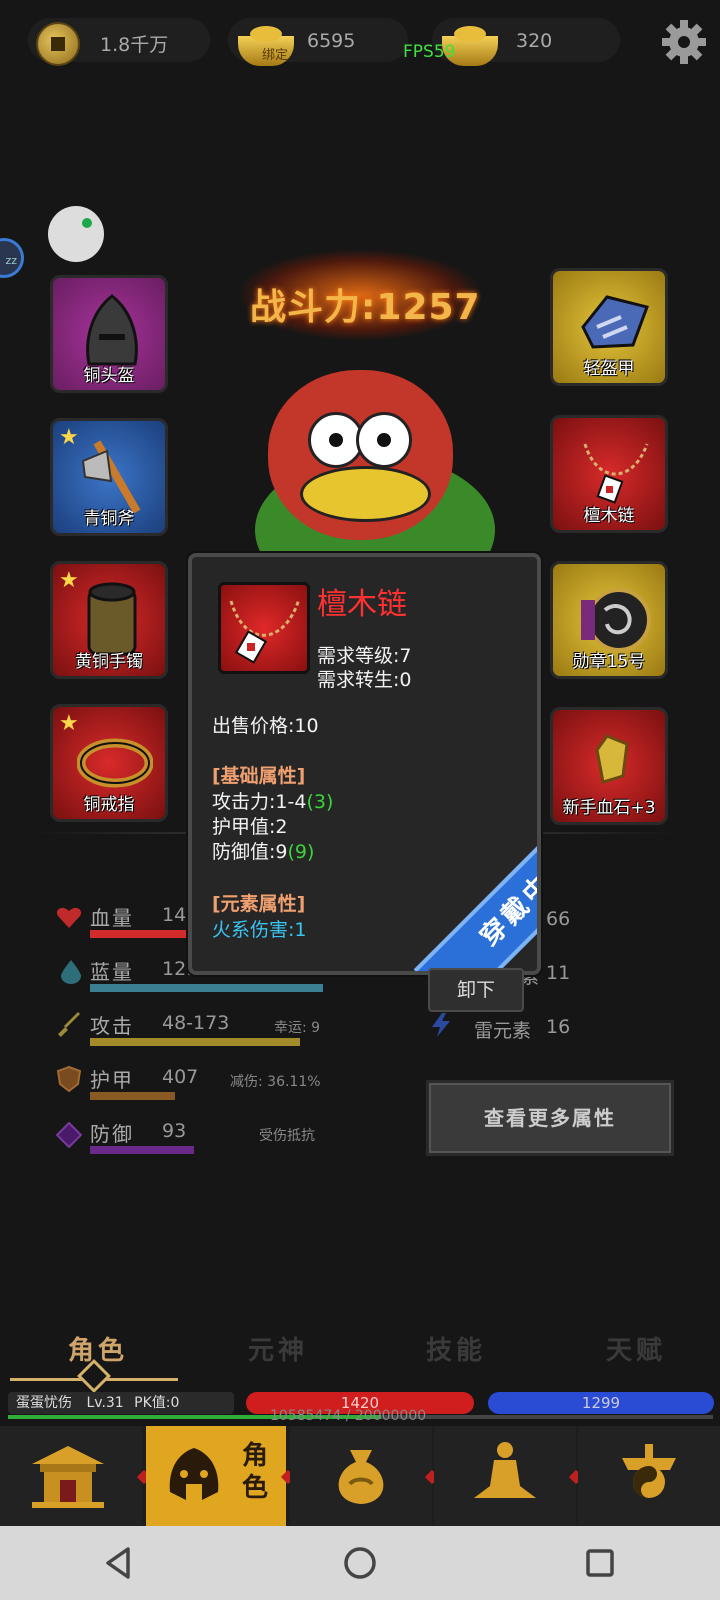 The image size is (720, 1600). Describe the element at coordinates (456, 1348) in the screenshot. I see `tab-skills: 技能` at that location.